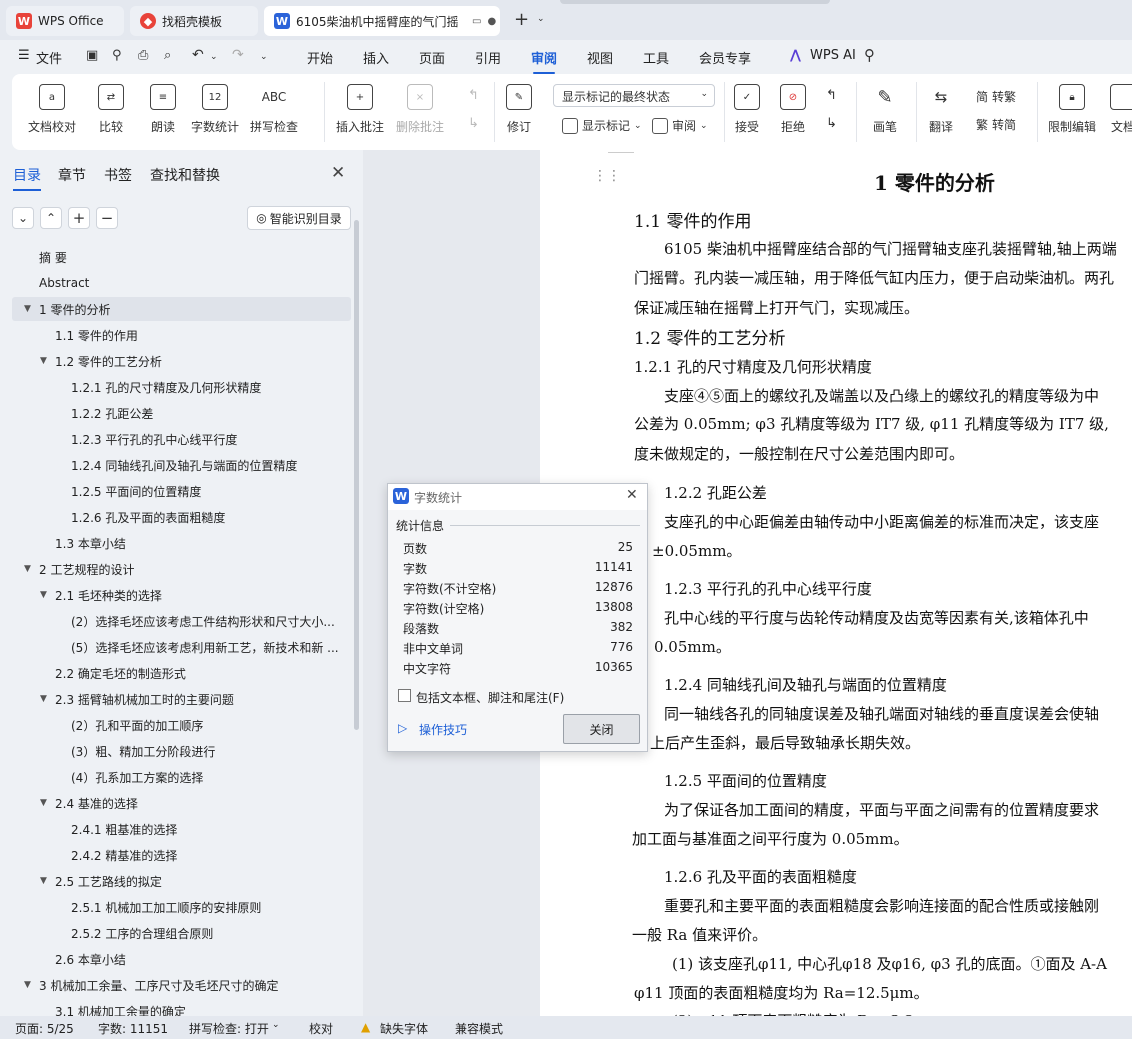 The width and height of the screenshot is (1132, 1039). I want to click on toc-scrollbar, so click(356, 475).